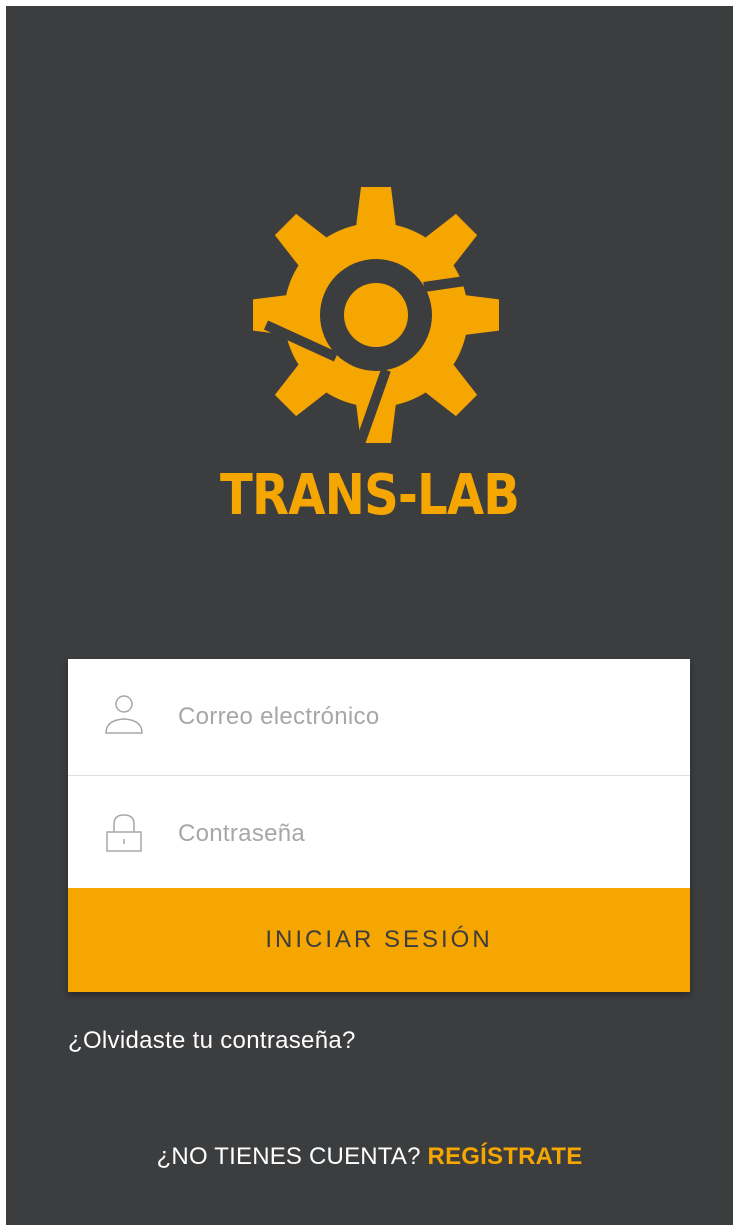 The height and width of the screenshot is (1225, 733). I want to click on register-link: REGÍSTRATE, so click(505, 1156).